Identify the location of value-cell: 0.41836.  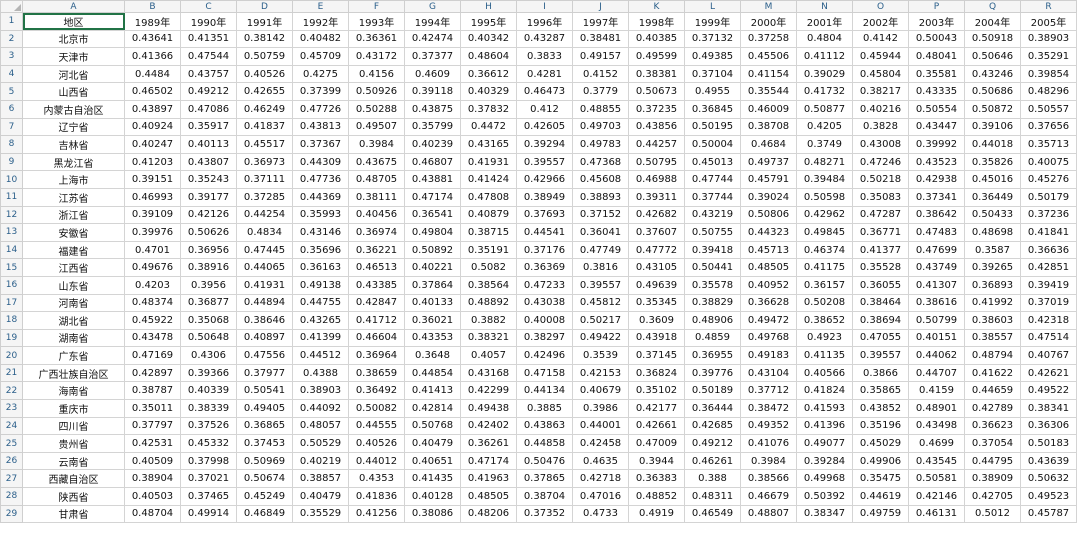
(376, 496).